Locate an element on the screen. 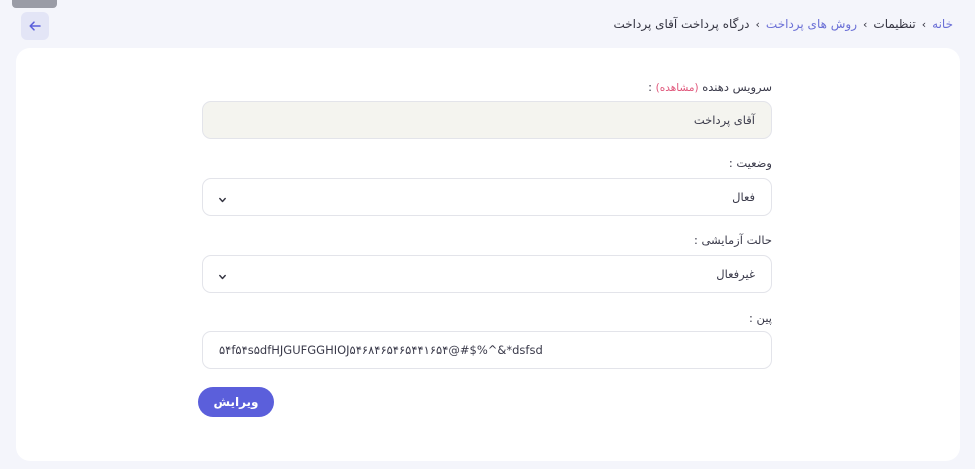  arrow-left-icon is located at coordinates (35, 26).